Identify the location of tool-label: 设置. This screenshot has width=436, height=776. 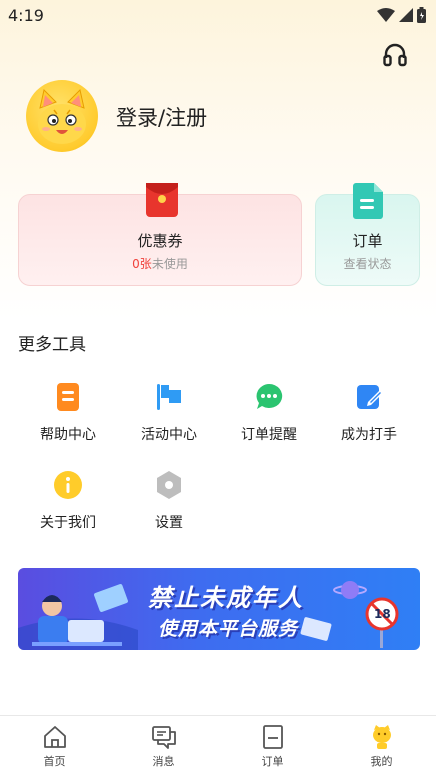
(169, 523).